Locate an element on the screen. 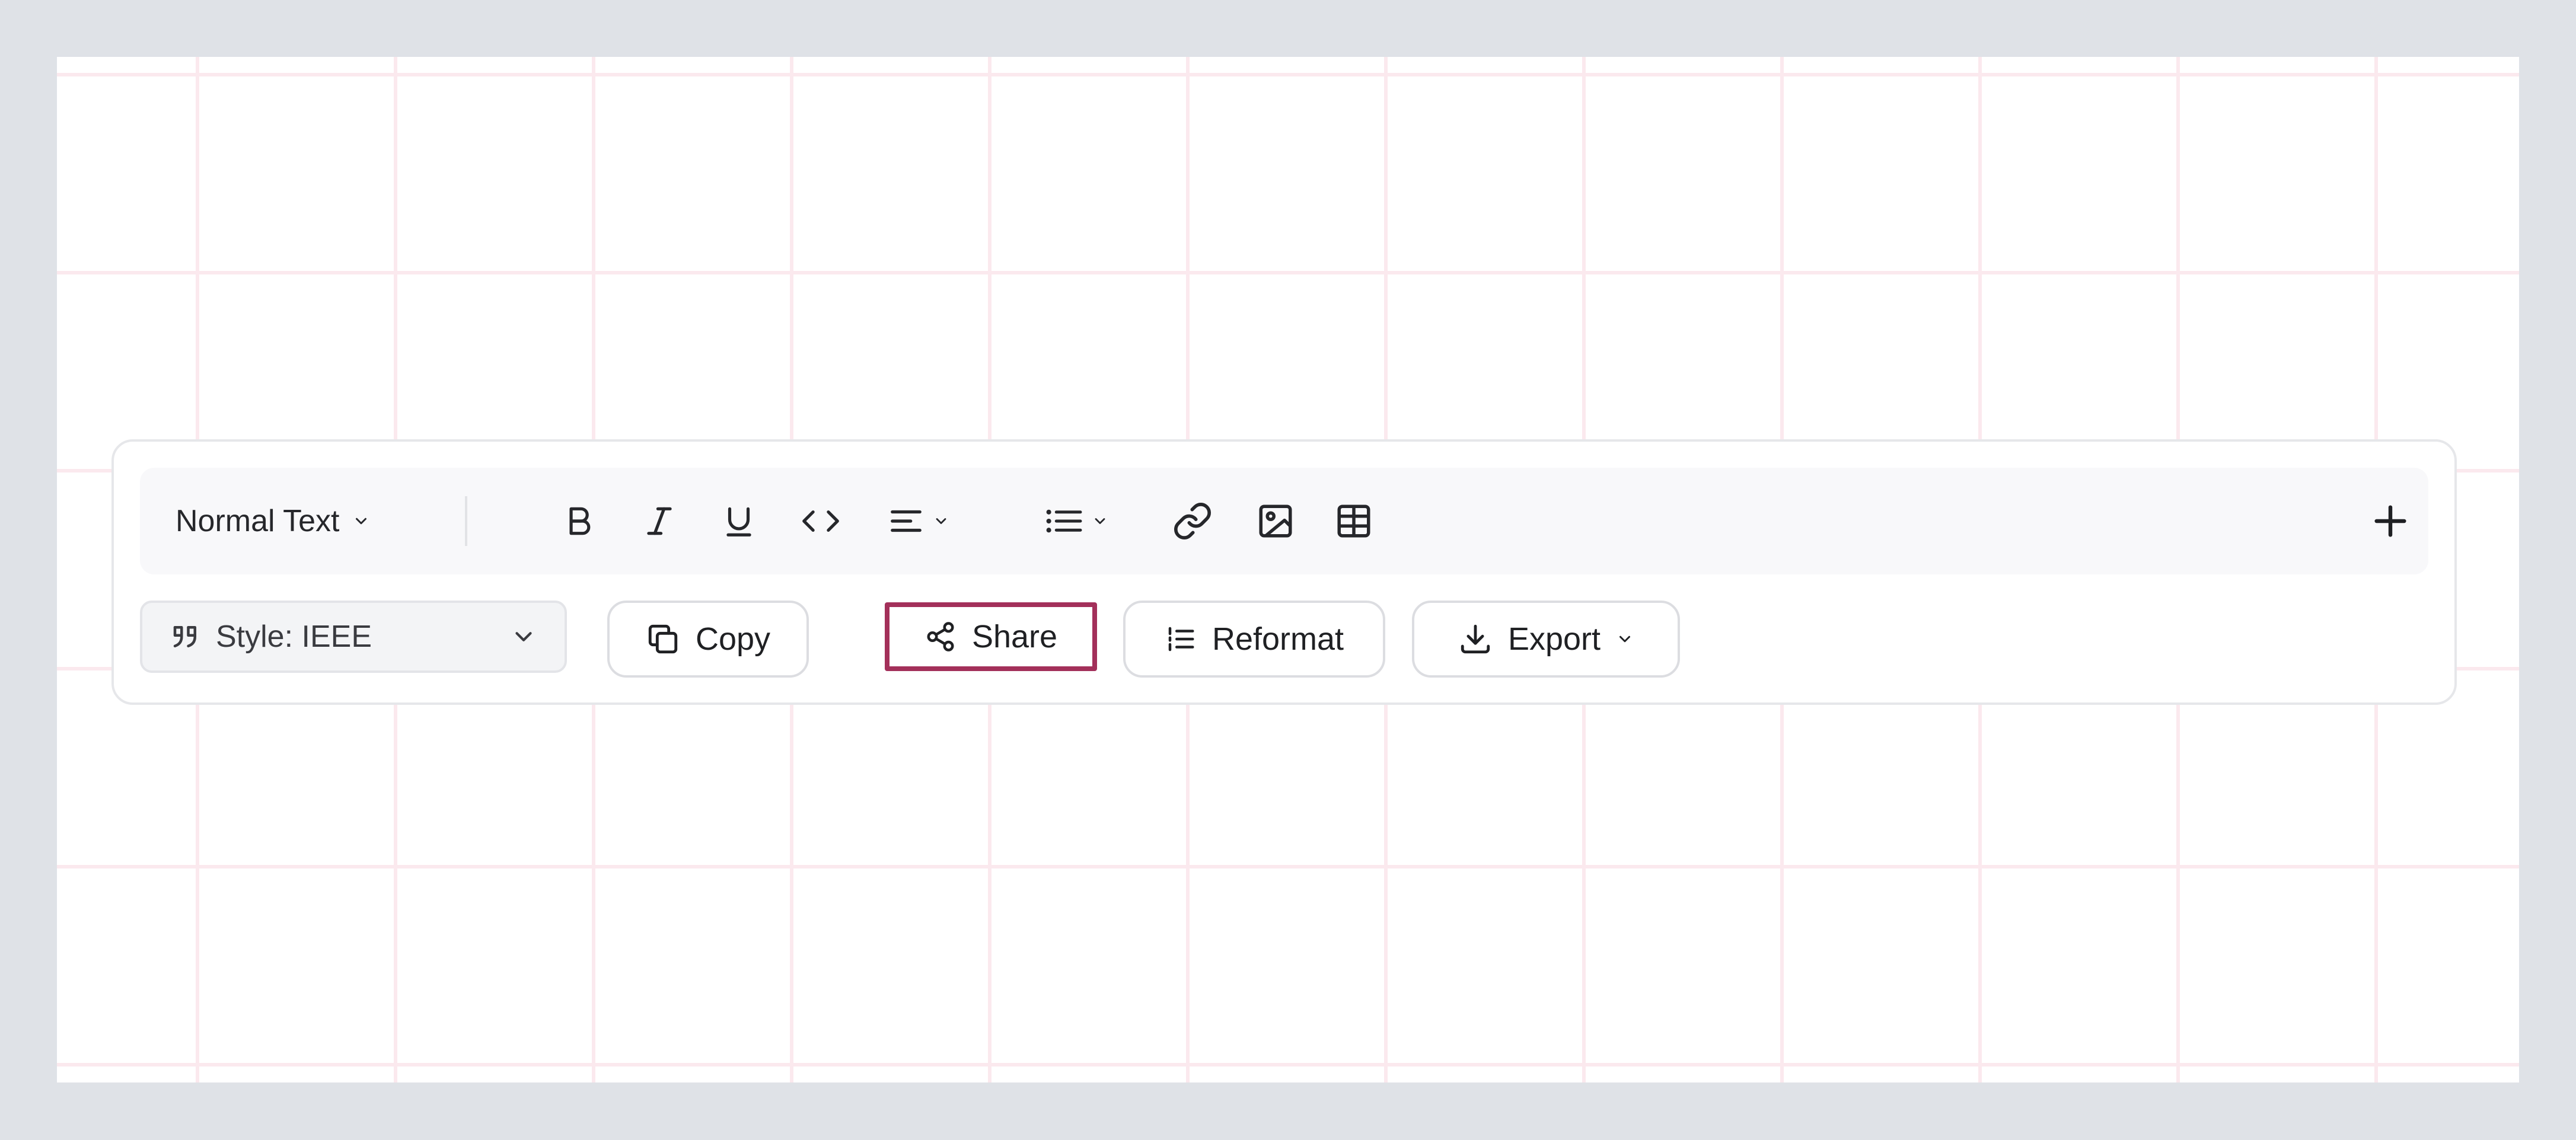  text-style-dropdown: Normal Text is located at coordinates (300, 521).